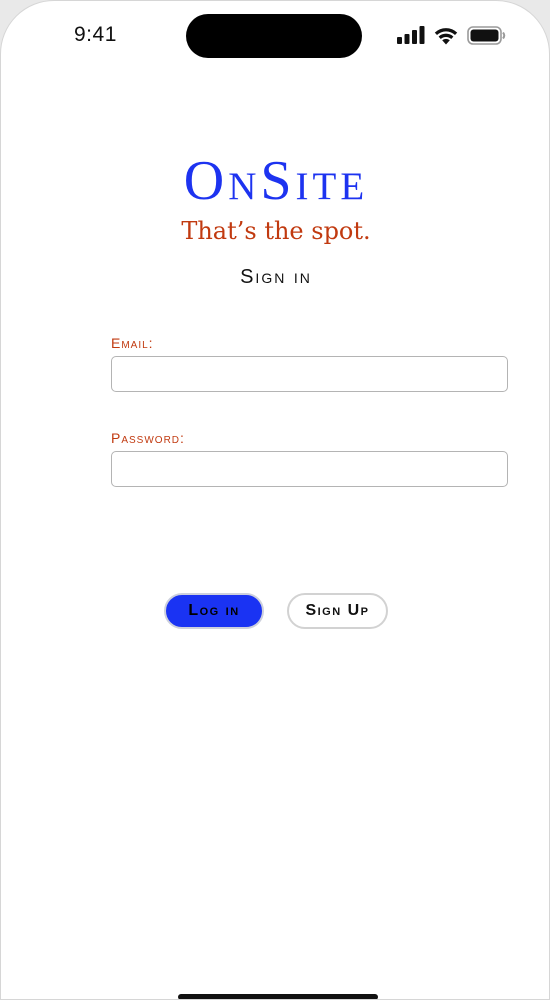 The image size is (550, 1000). Describe the element at coordinates (276, 277) in the screenshot. I see `page-title: Sign in` at that location.